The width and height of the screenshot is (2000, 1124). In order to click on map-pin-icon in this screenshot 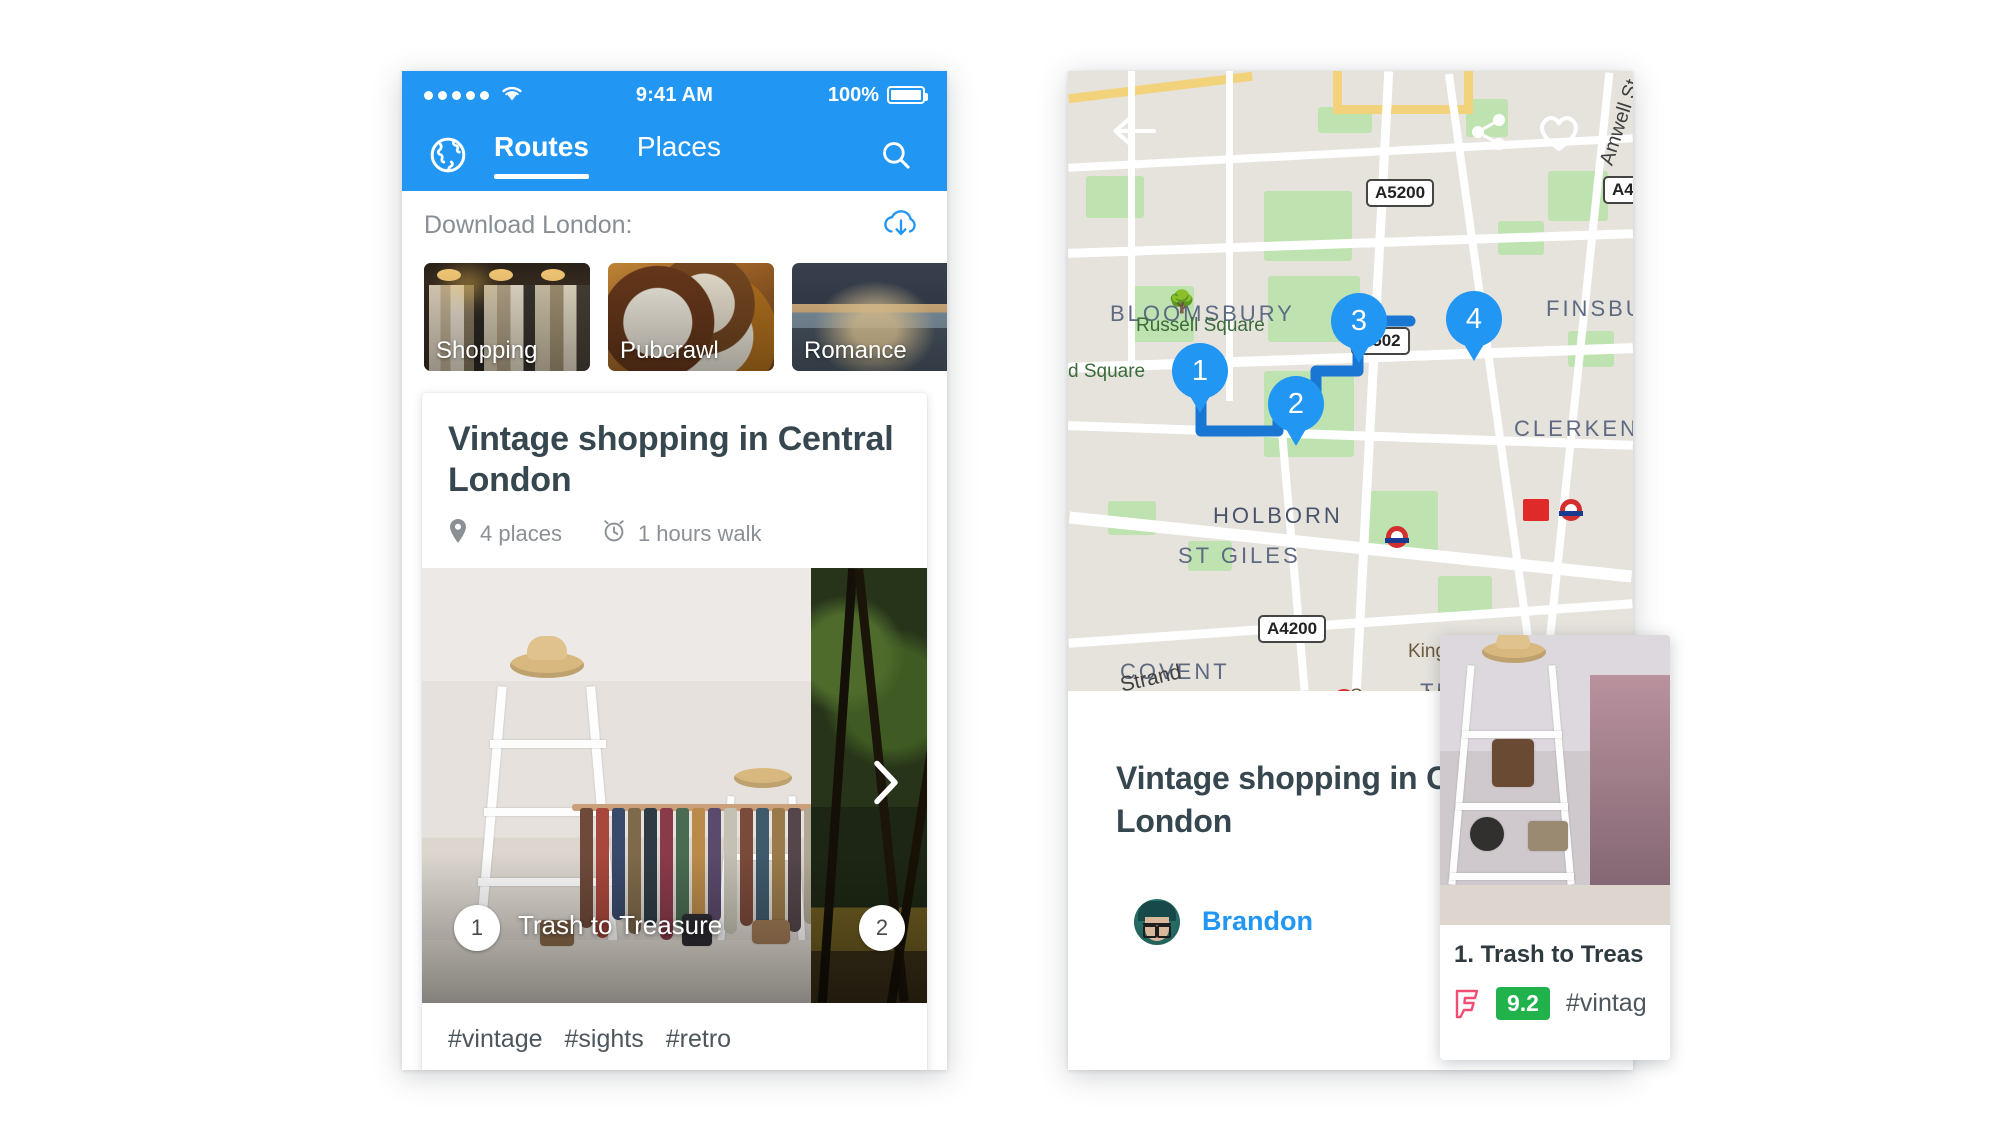, I will do `click(458, 534)`.